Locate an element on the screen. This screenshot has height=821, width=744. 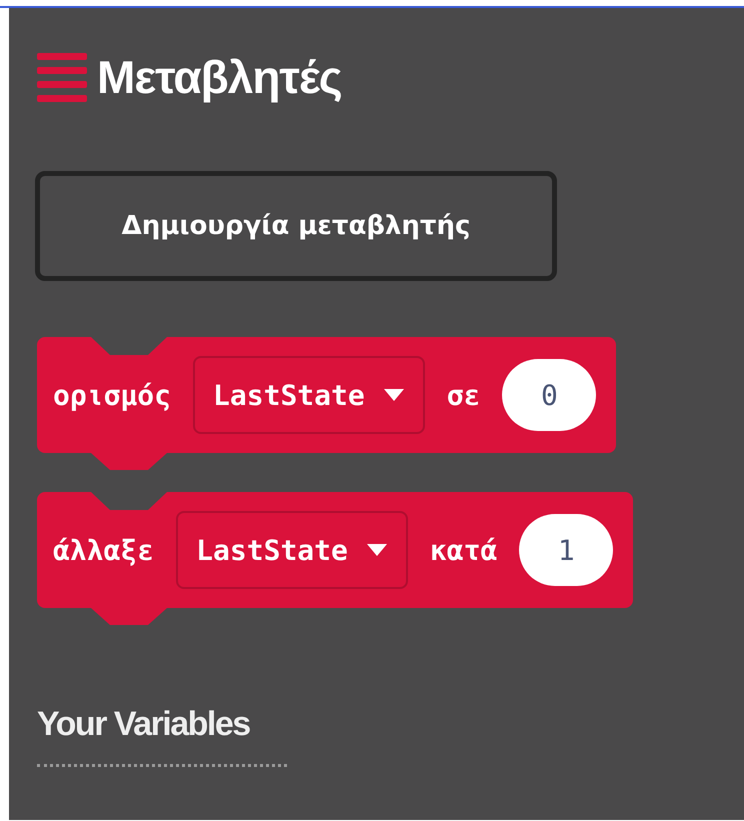
number-field: 1 is located at coordinates (566, 550).